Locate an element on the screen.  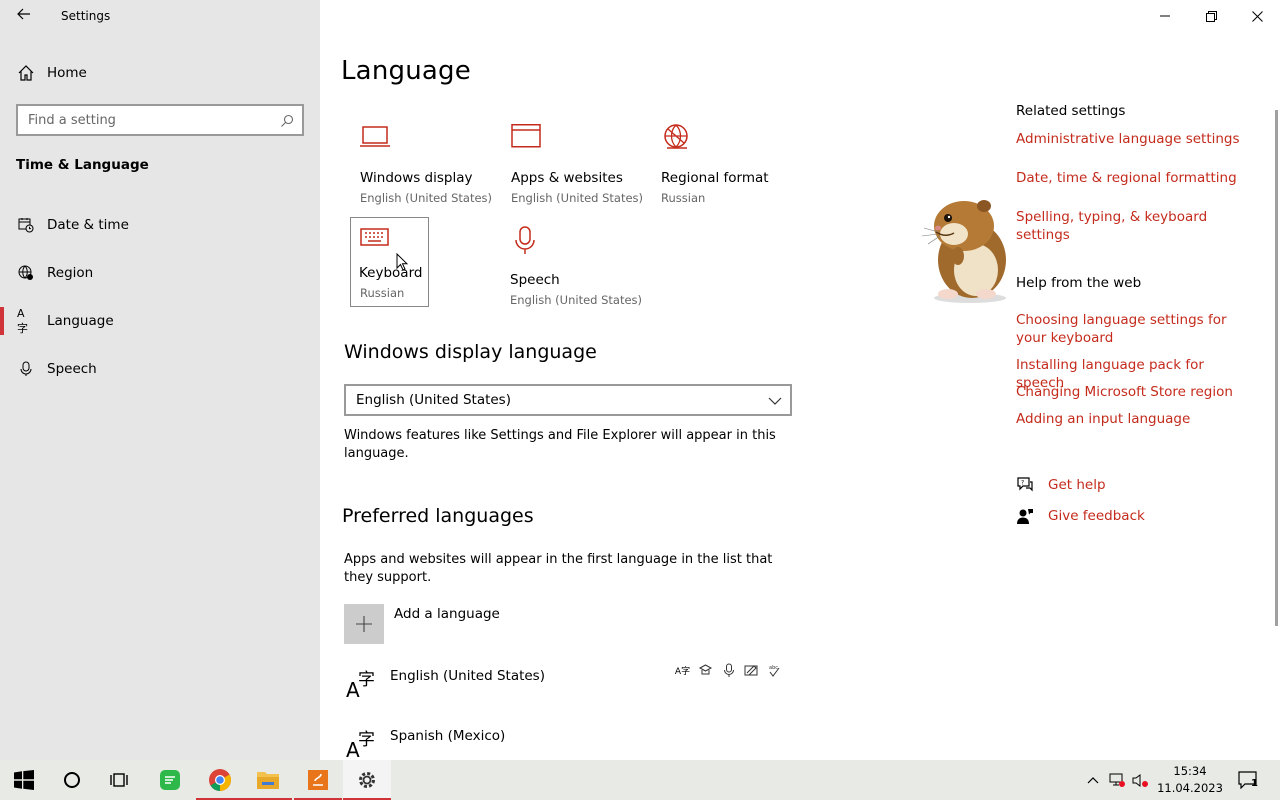
green-chat-app-icon is located at coordinates (170, 780).